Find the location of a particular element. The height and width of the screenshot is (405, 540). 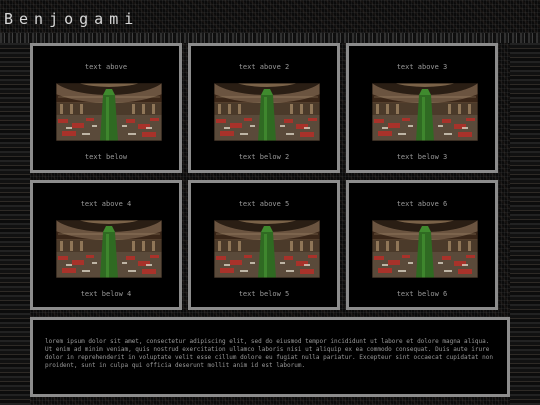

card-4: text above 4 text below 4 is located at coordinates (106, 245).